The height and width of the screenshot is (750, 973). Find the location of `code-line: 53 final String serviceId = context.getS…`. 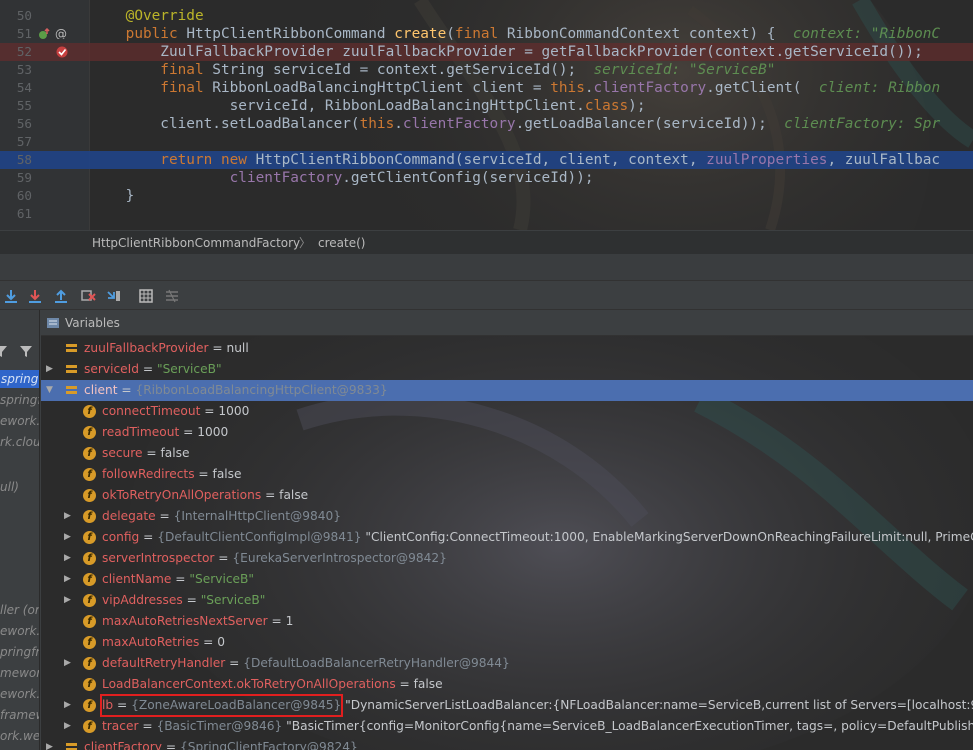

code-line: 53 final String serviceId = context.getS… is located at coordinates (486, 70).